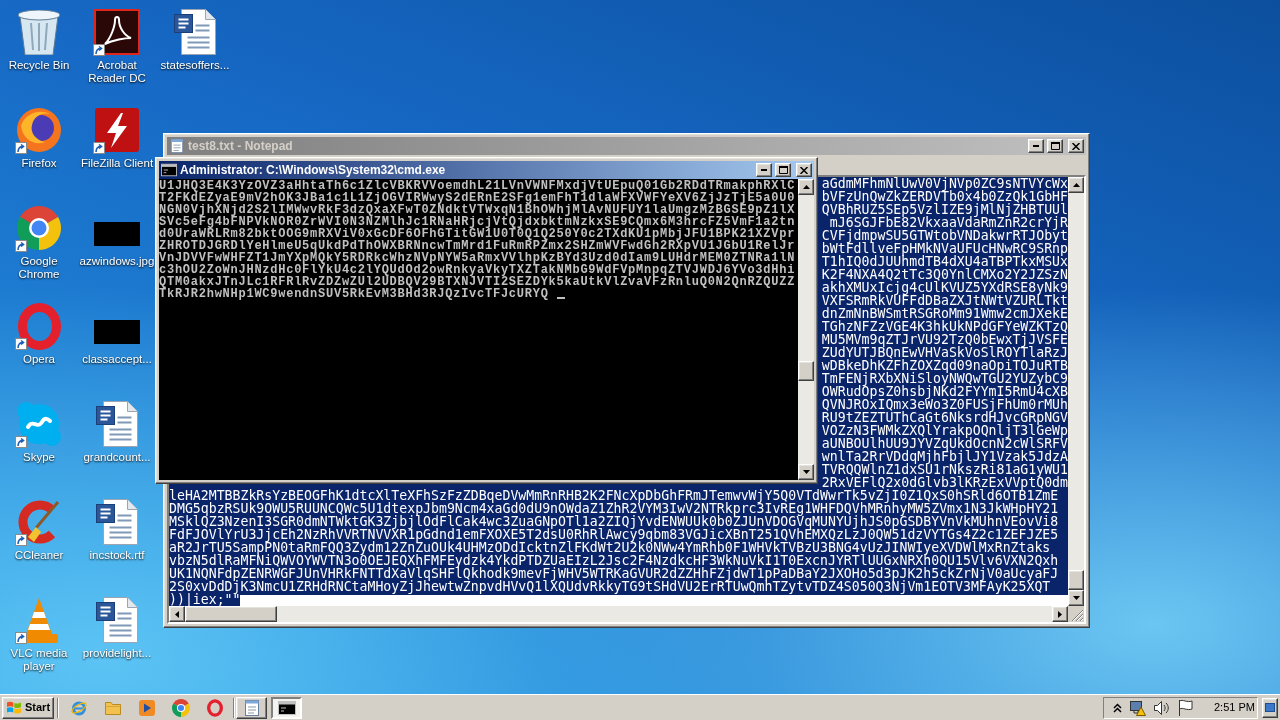  Describe the element at coordinates (477, 246) in the screenshot. I see `console-line: ZHROTDJGRDlYeHlmeU5qUkdPdThOWXBRNncwTmMrd1FuRmRPZmx2SHZmWVFwdGh2RXpVU1JGbU1RelJr` at that location.